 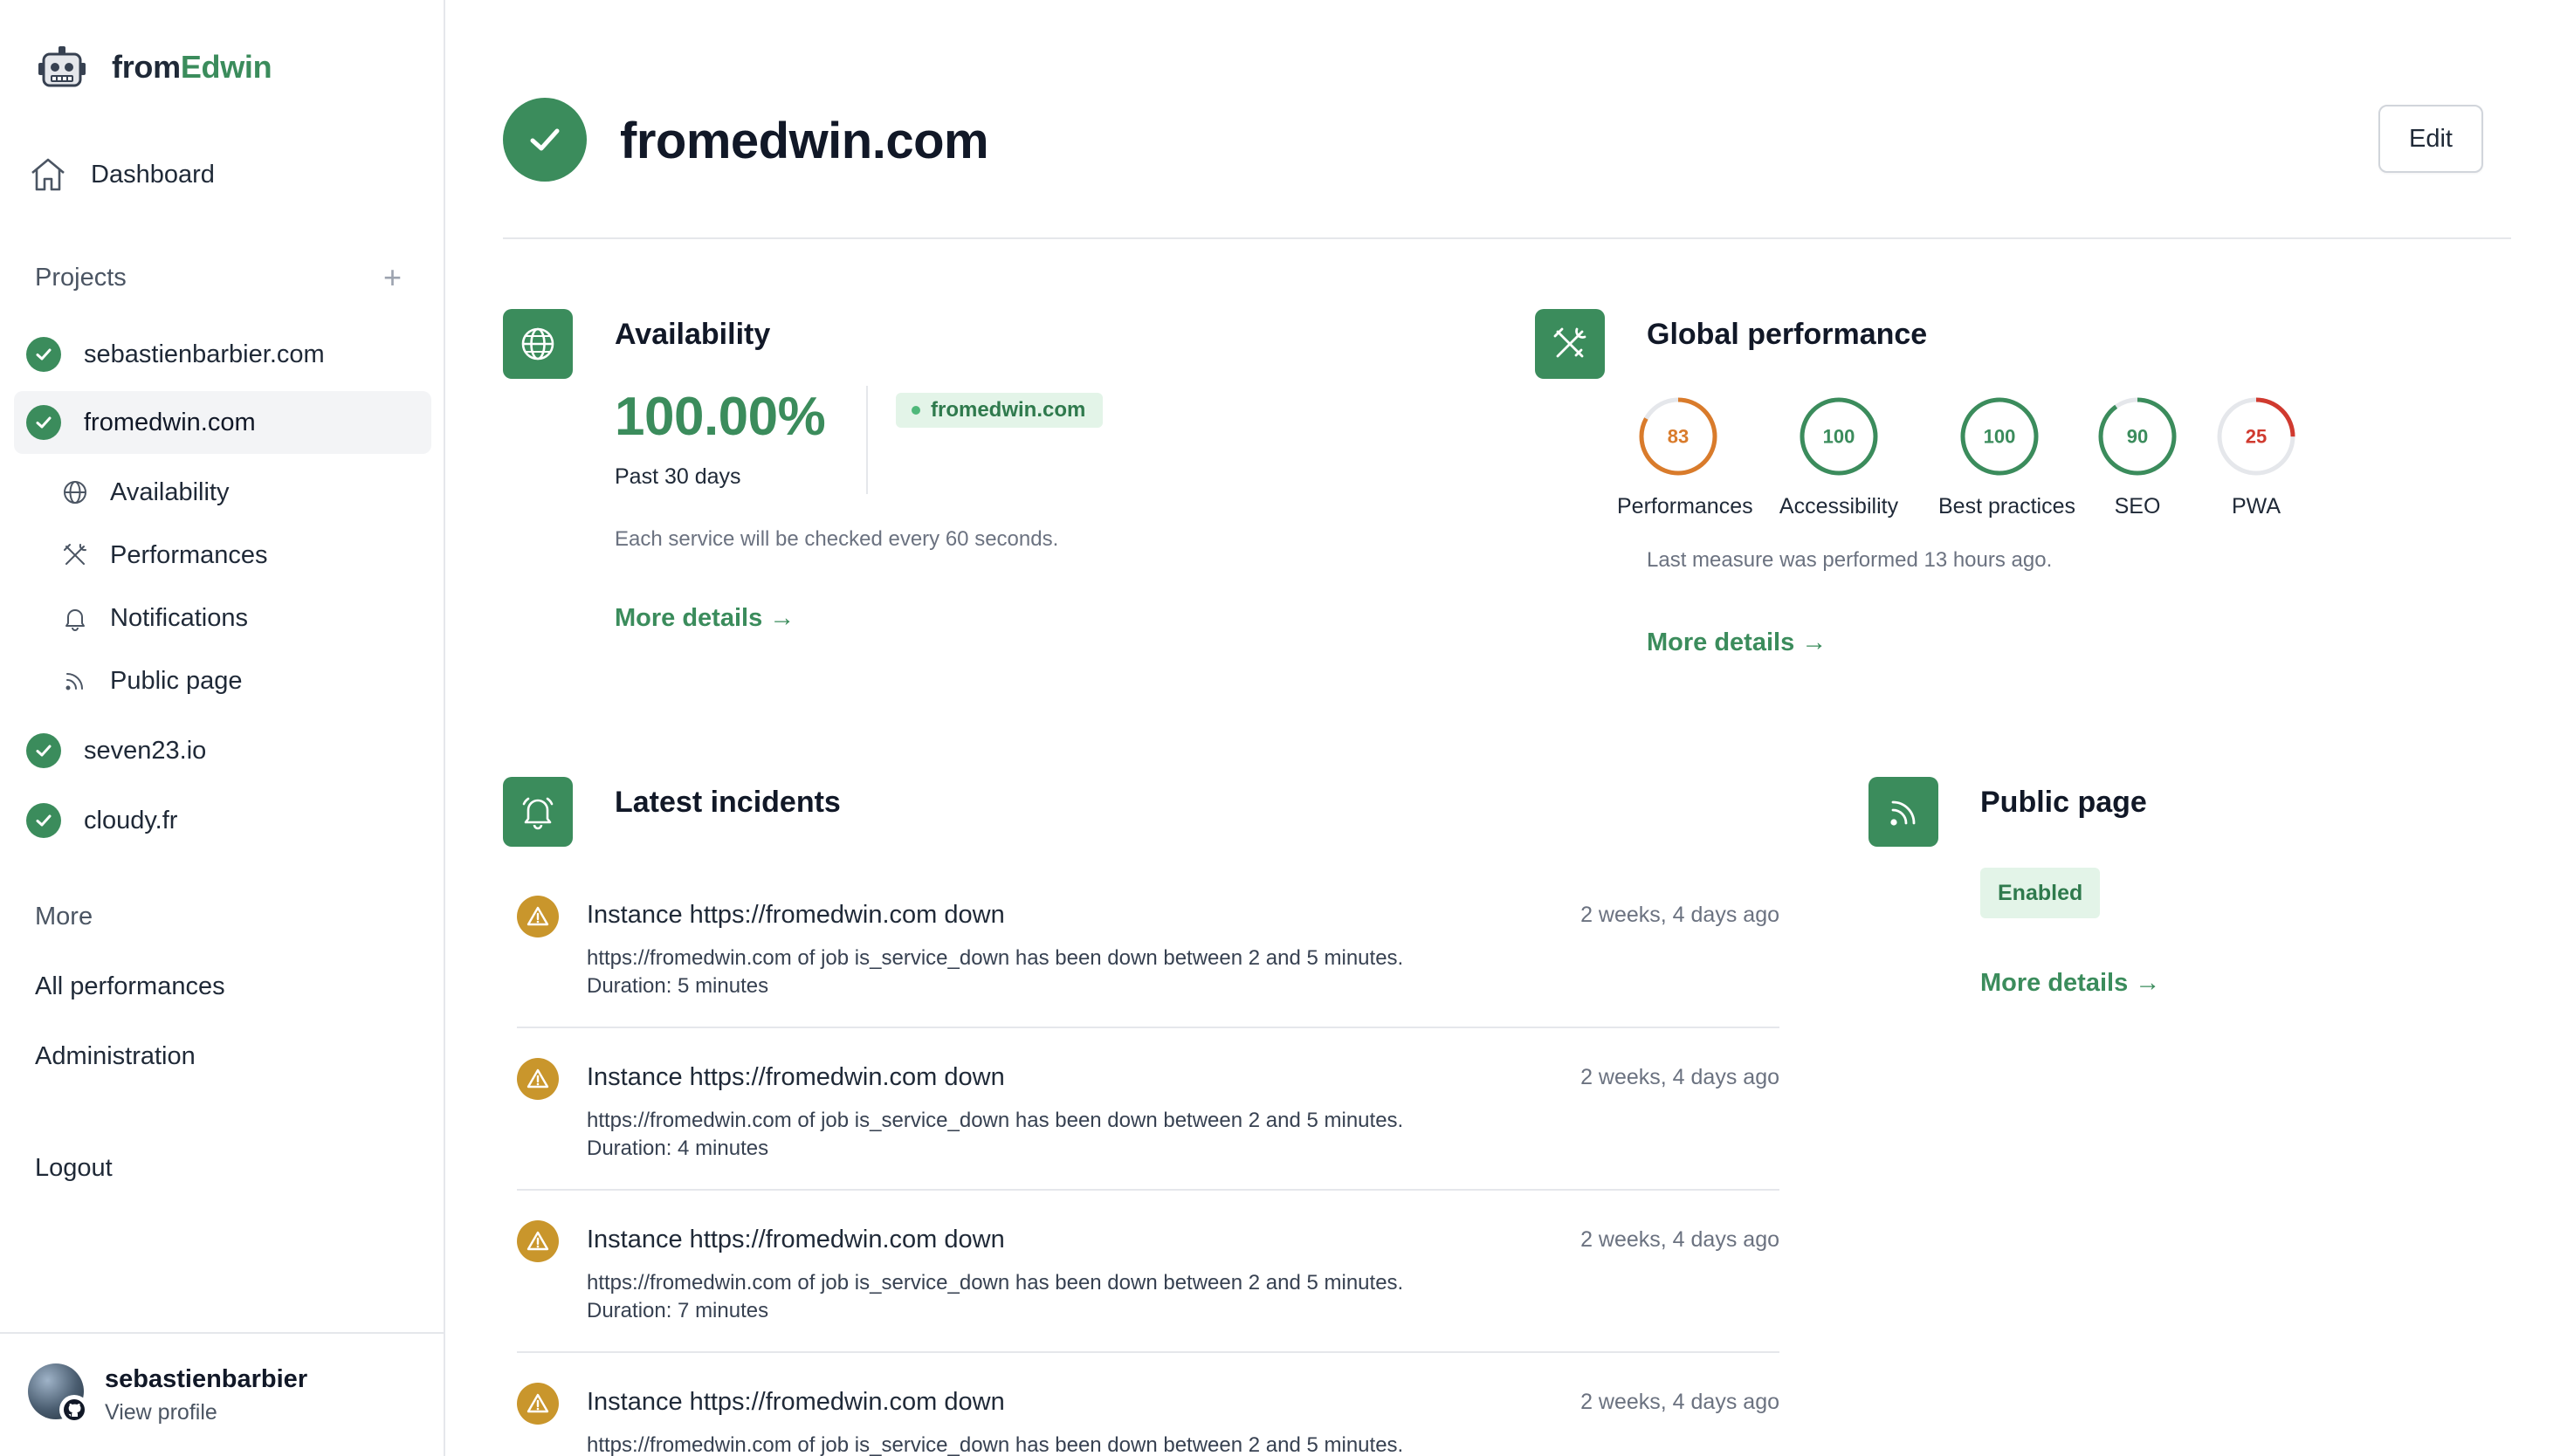 I want to click on sidebar-project-seven23: seven23.io, so click(x=222, y=750).